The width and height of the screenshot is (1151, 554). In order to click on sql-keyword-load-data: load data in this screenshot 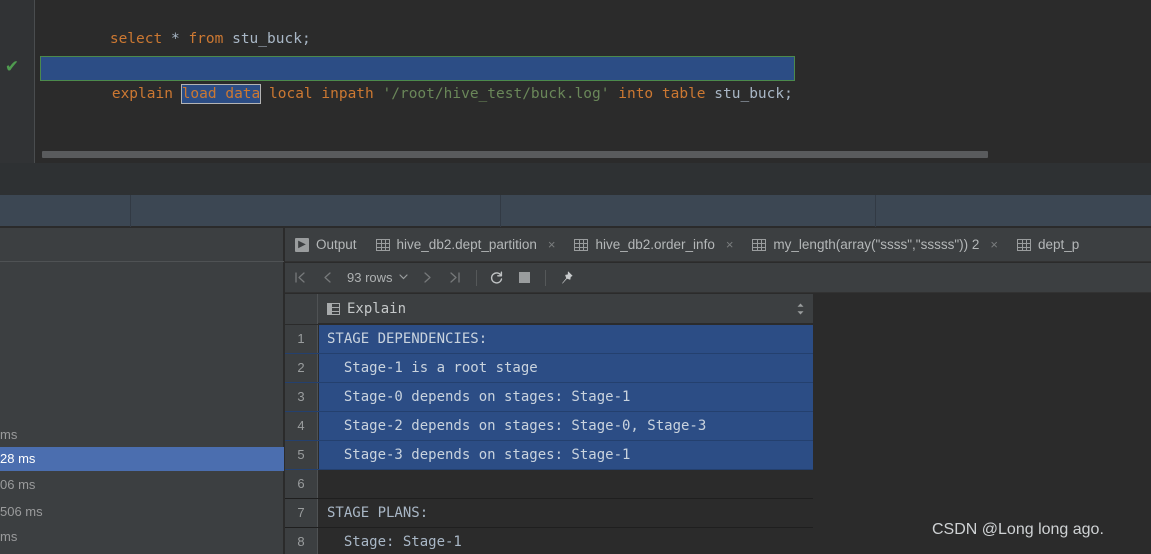, I will do `click(221, 94)`.